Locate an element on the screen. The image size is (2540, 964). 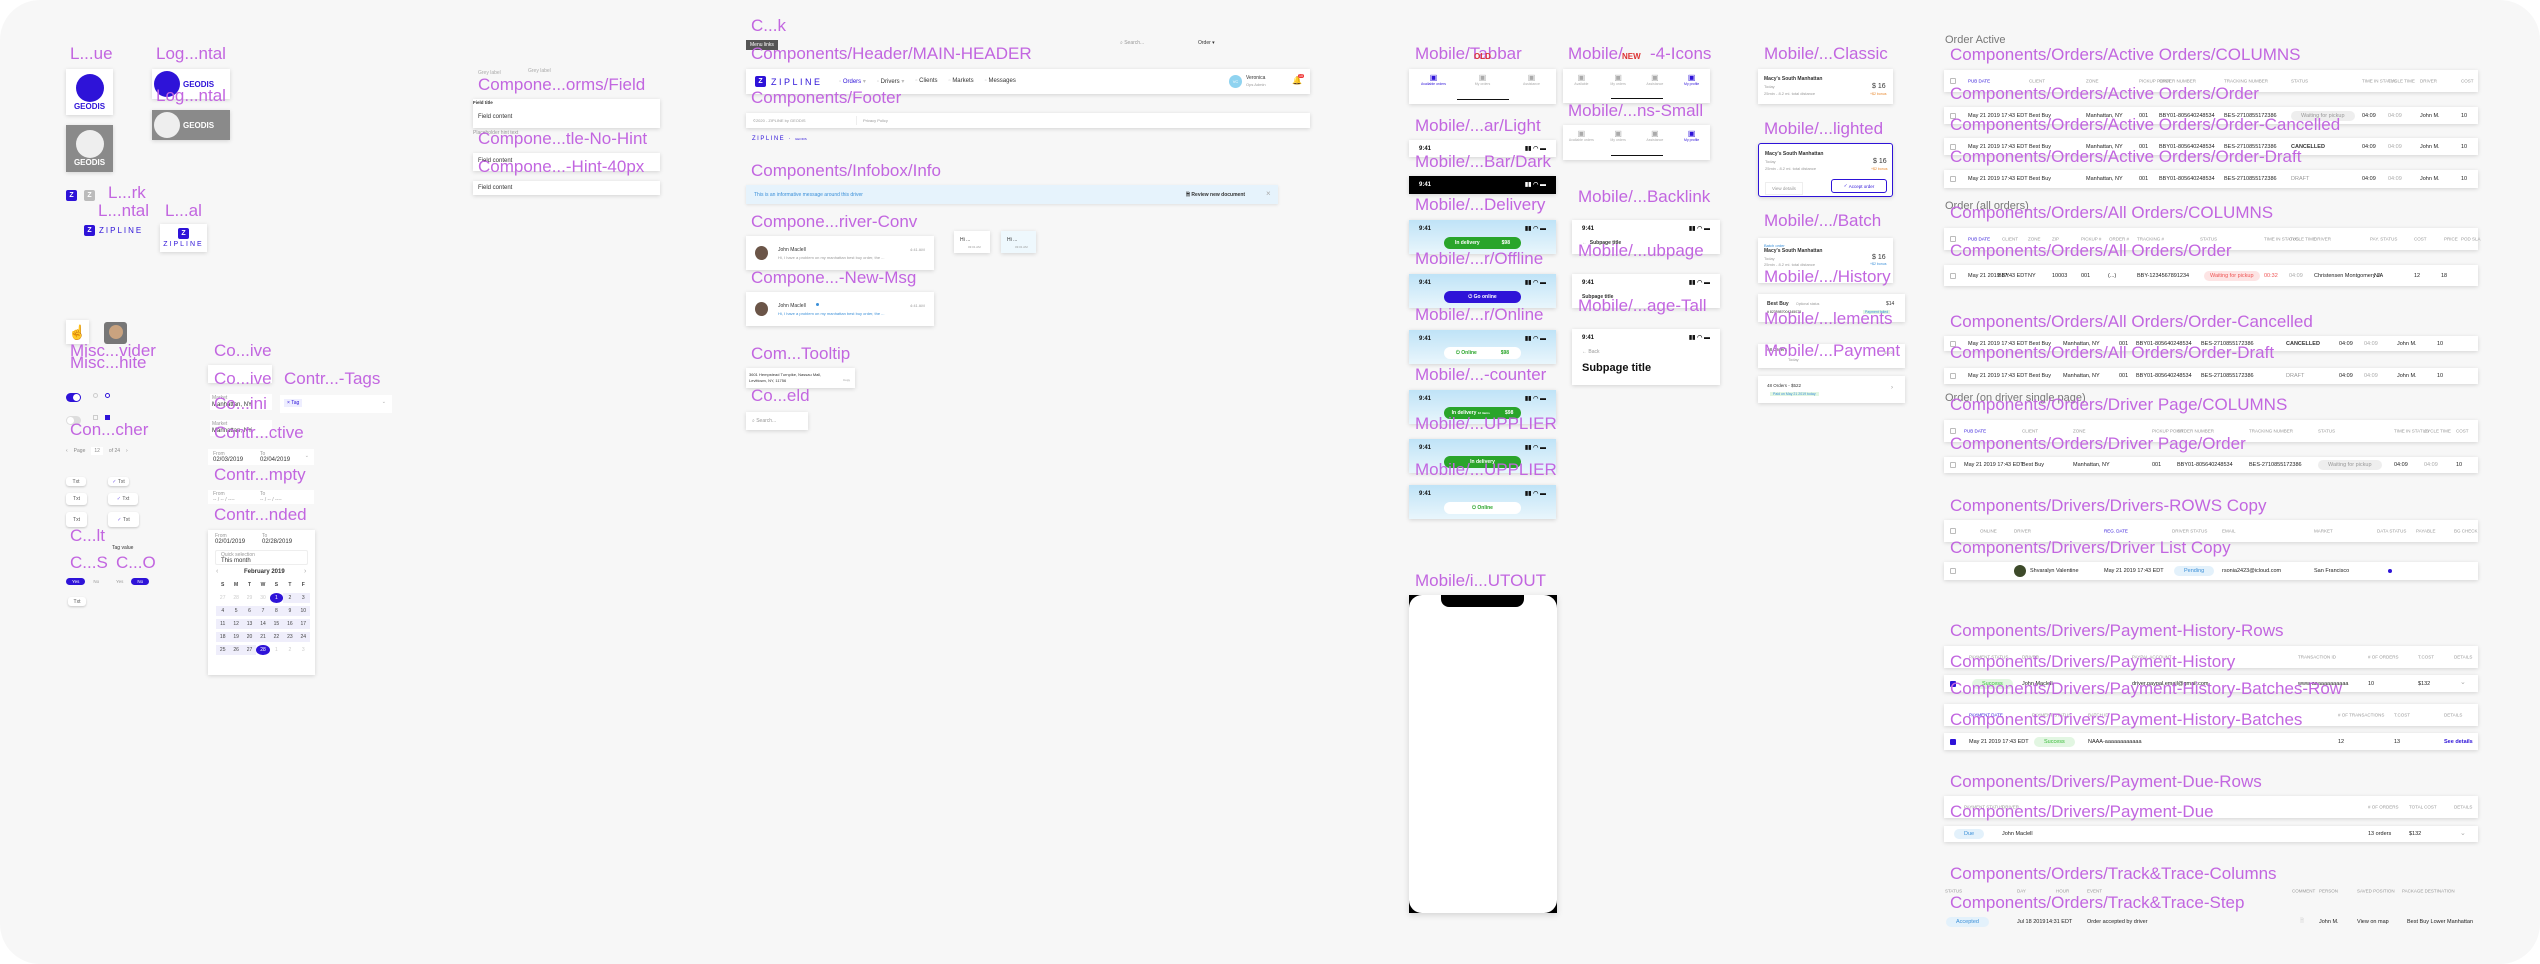
date-range-empty: From -- / -- / ---- To -- / -- / ---- is located at coordinates (261, 497).